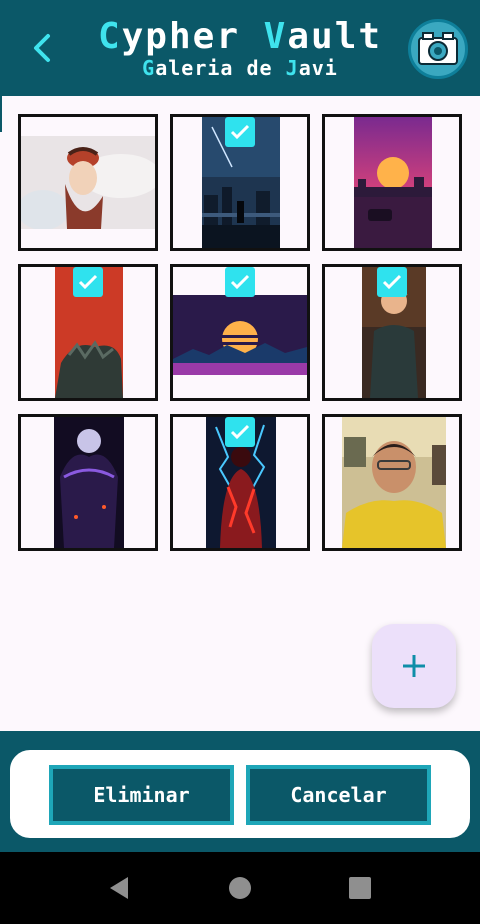 This screenshot has height=924, width=480. I want to click on add-image-button, so click(414, 666).